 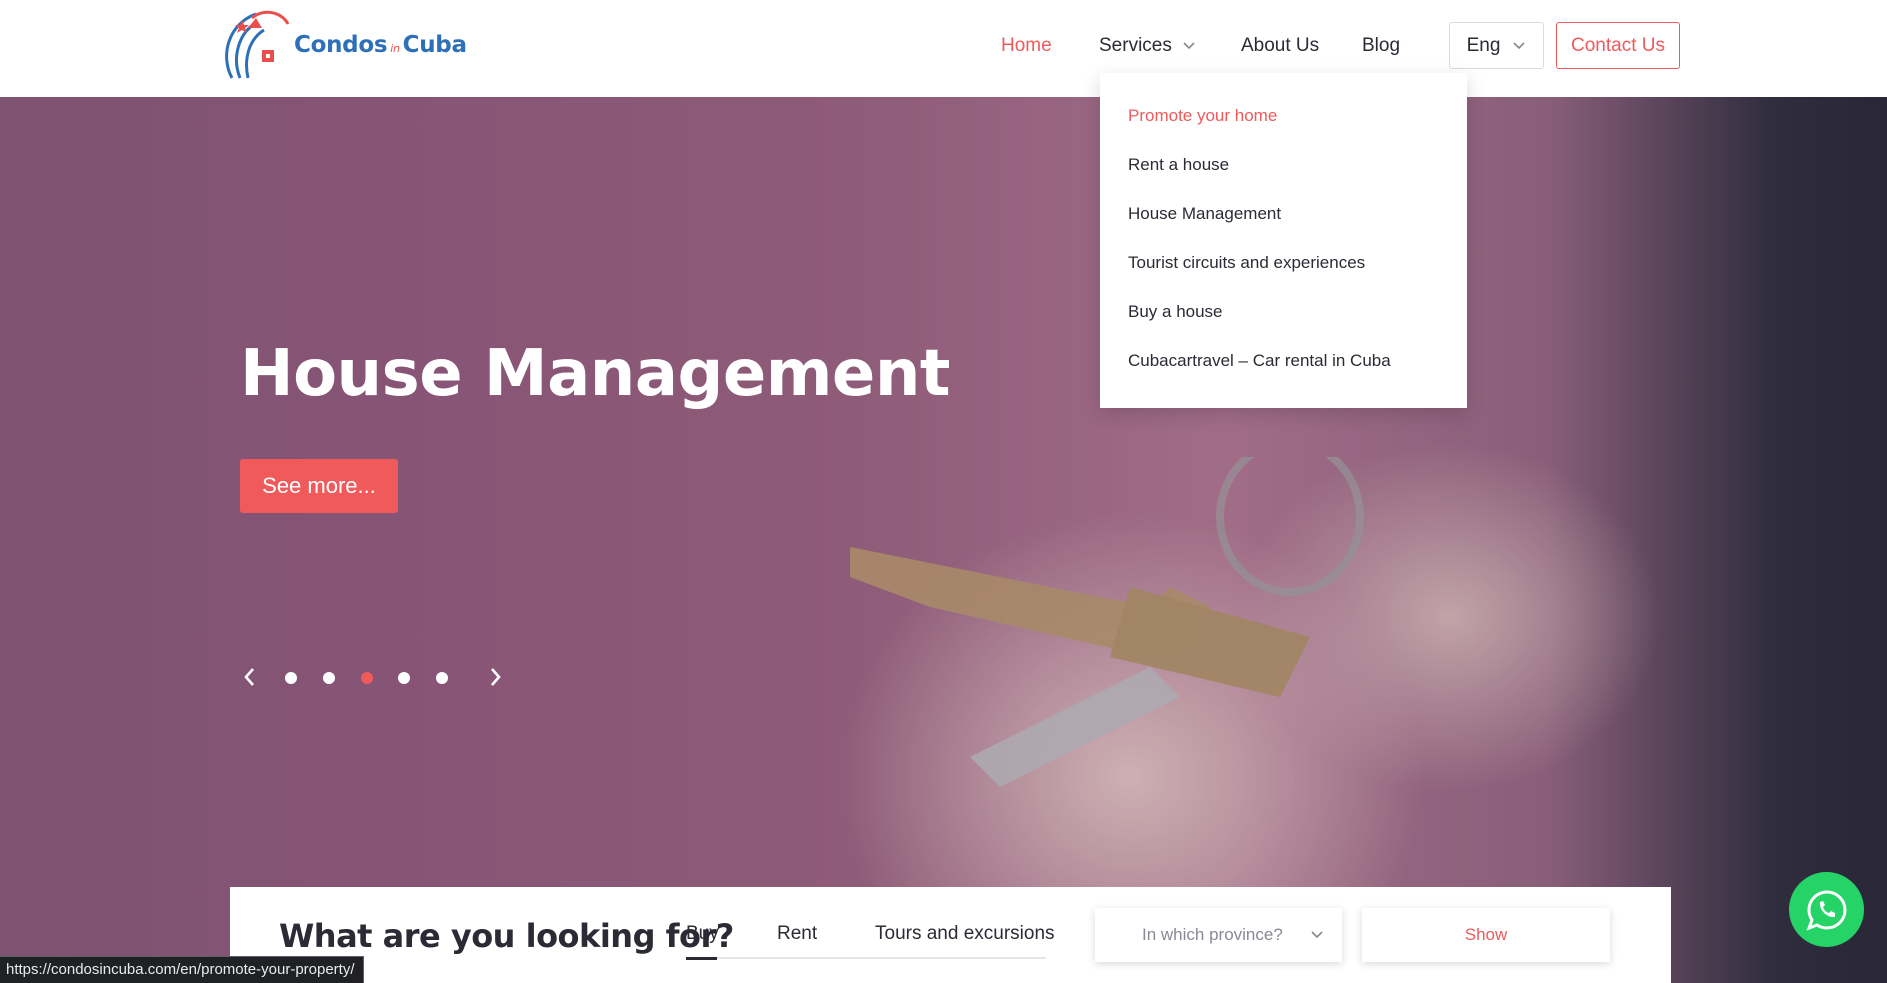 I want to click on nav-services: Services, so click(x=1147, y=46).